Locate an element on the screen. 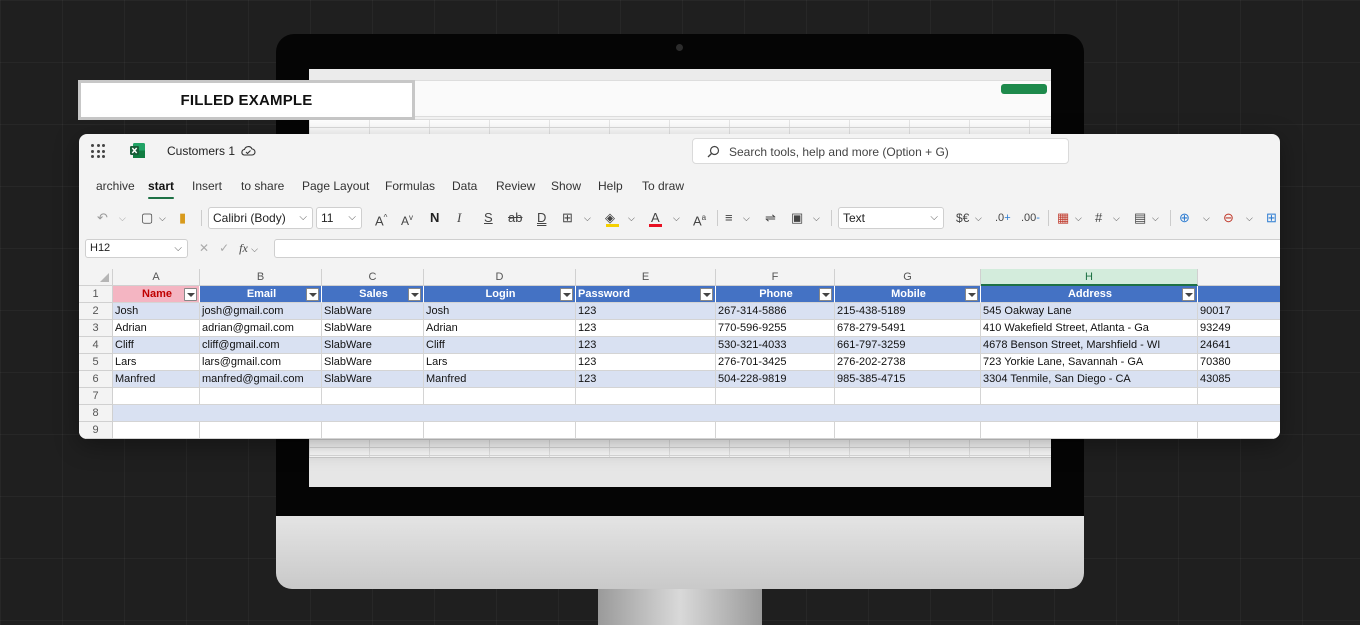 The height and width of the screenshot is (625, 1360). tab-to-draw: To draw is located at coordinates (663, 186).